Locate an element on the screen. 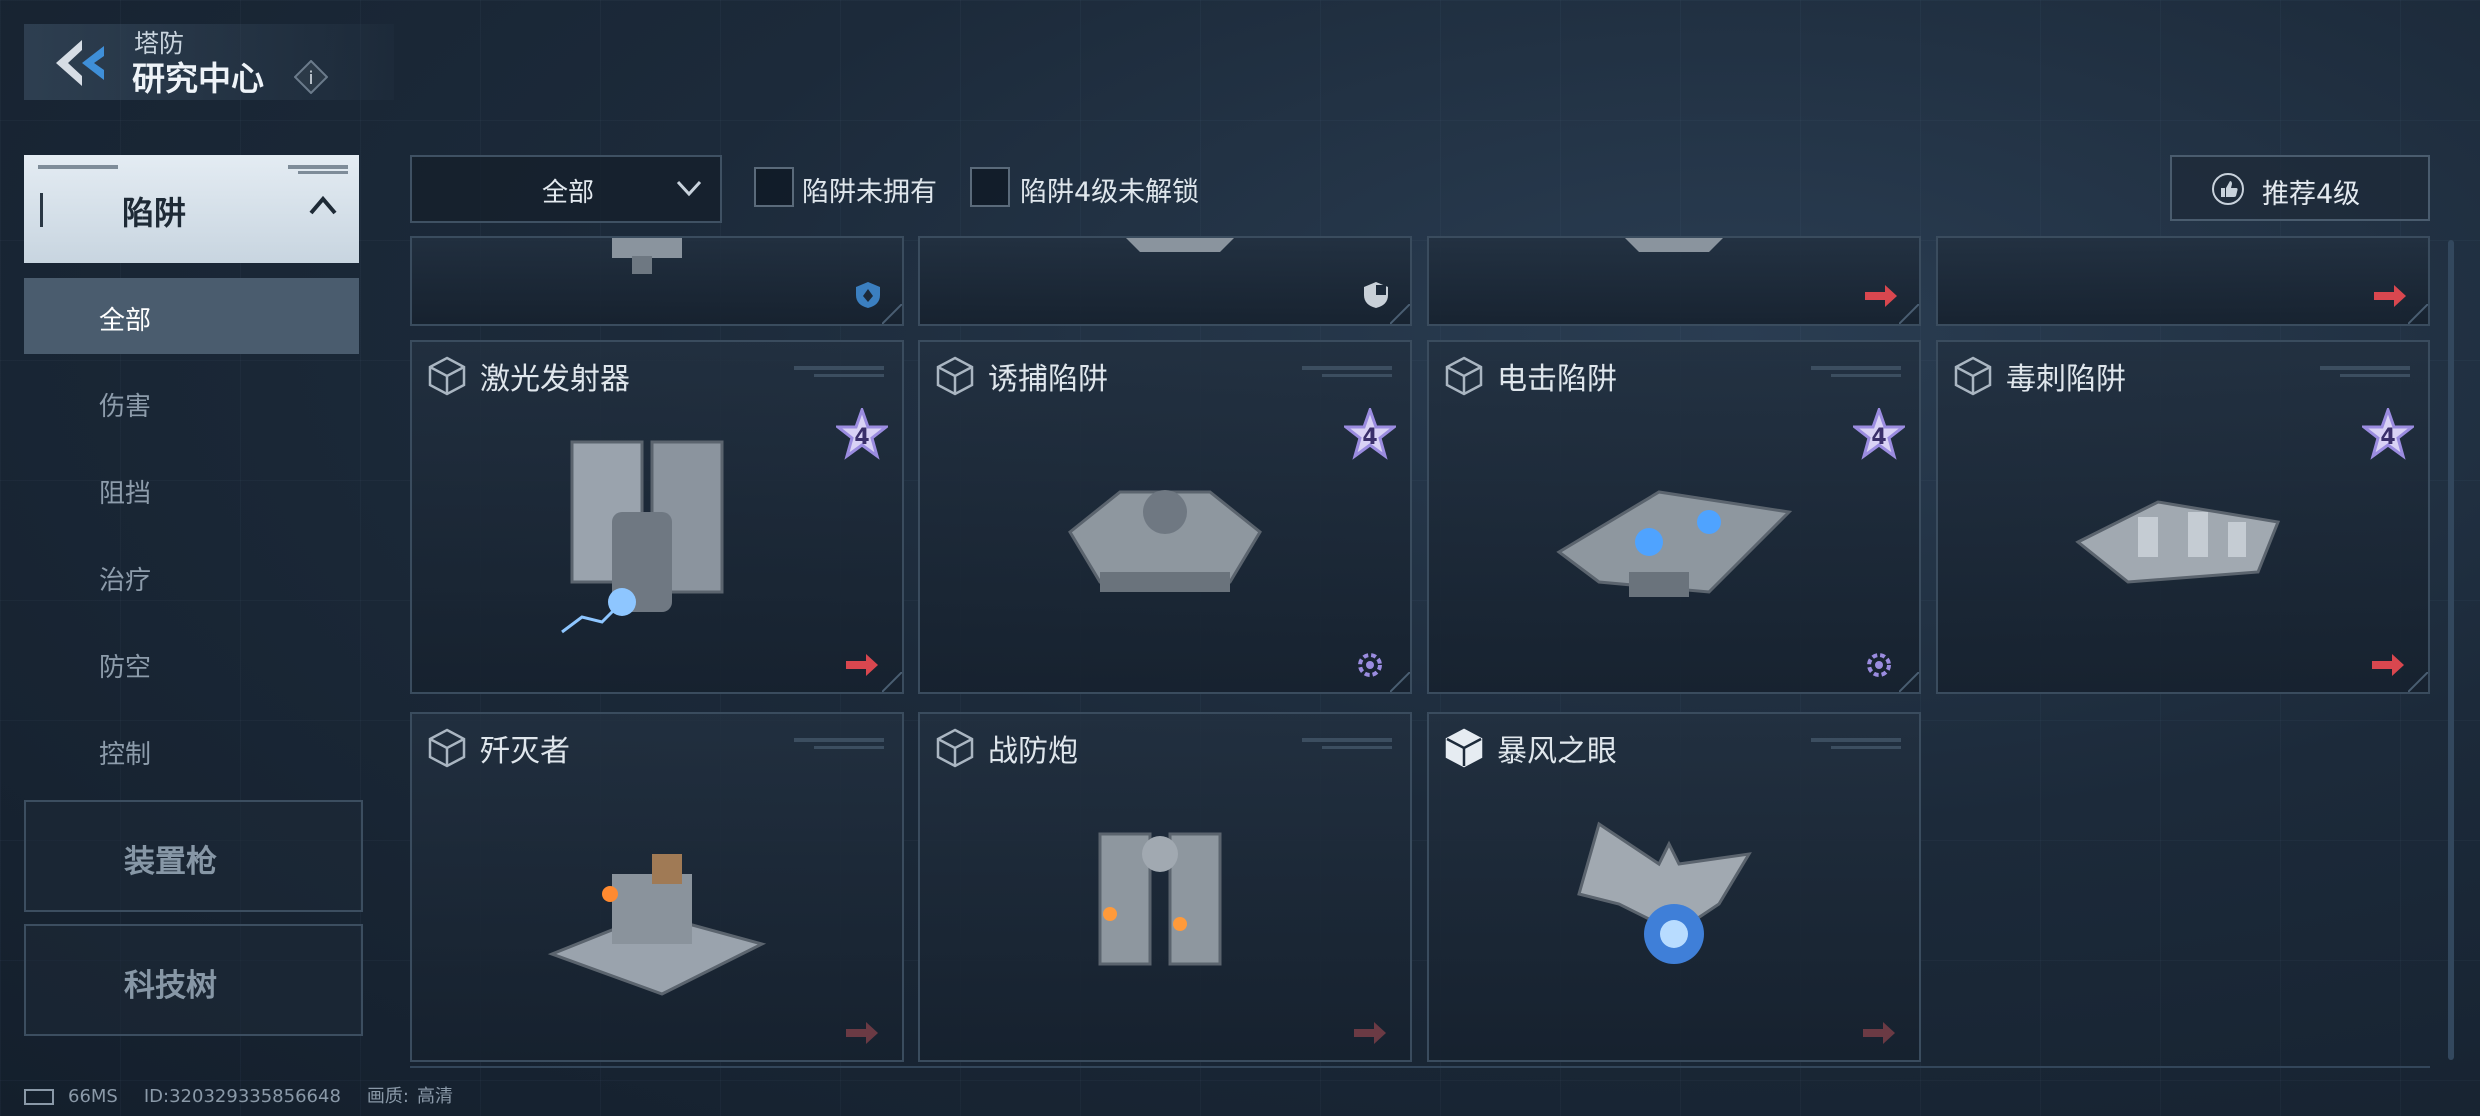 The image size is (2480, 1116). subcategory-heal: 治疗 is located at coordinates (191, 576).